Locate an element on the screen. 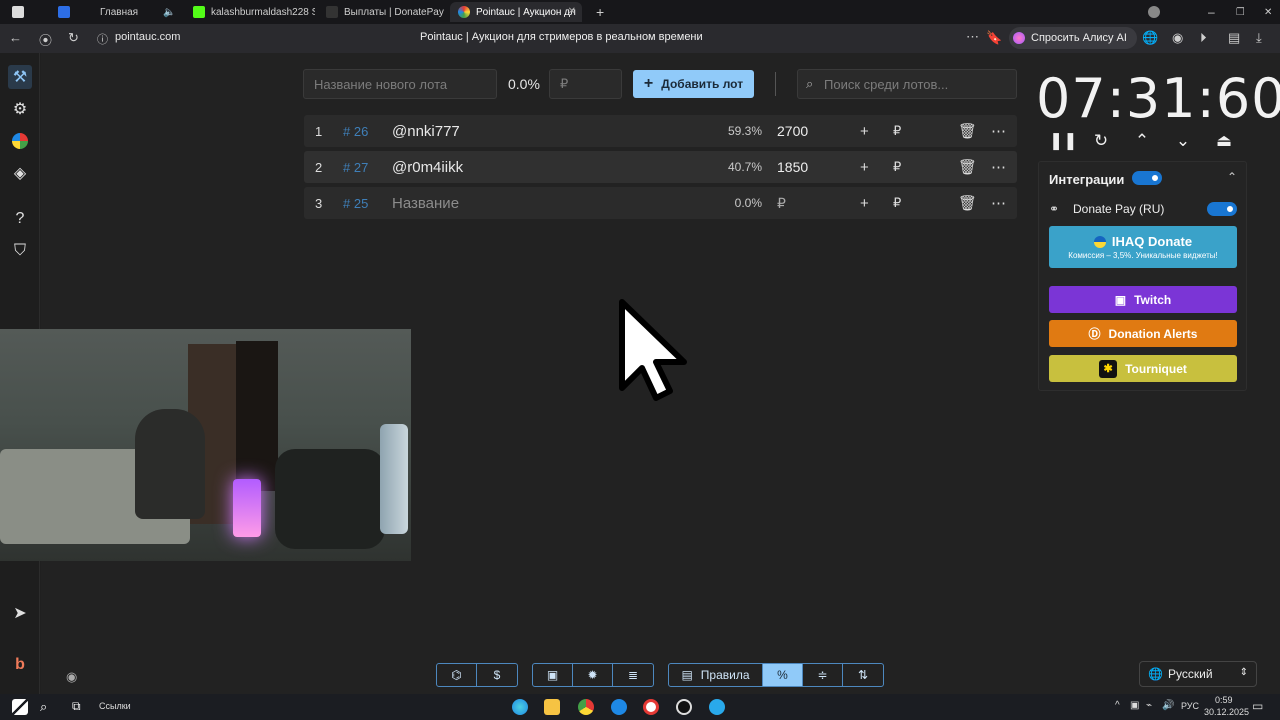 This screenshot has width=1280, height=720. lot-row: 2 # 27 @r0m4iikk 40.7% 1850 + ₽ 🗑 ⋯ is located at coordinates (660, 167).